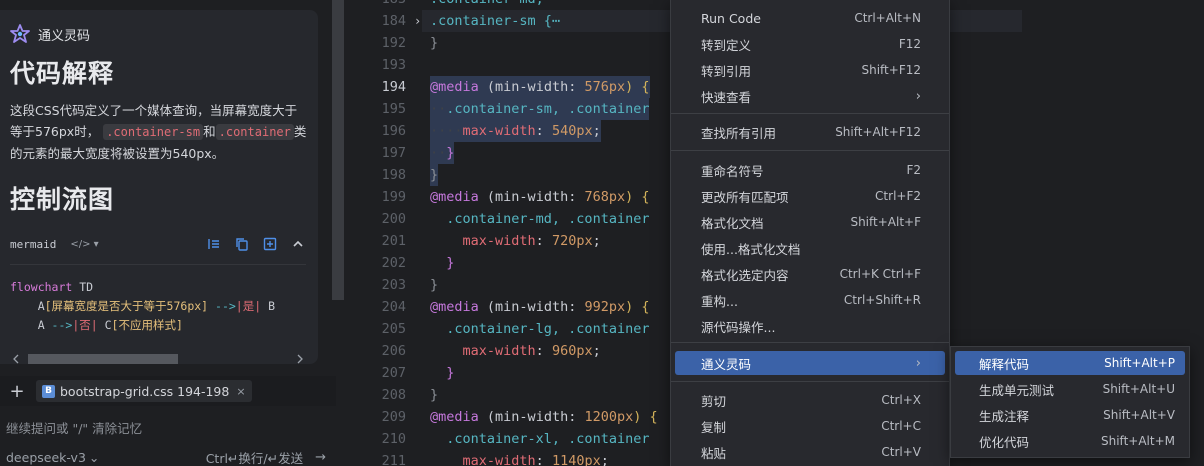 This screenshot has width=1204, height=466. Describe the element at coordinates (393, 307) in the screenshot. I see `line-number: 204` at that location.